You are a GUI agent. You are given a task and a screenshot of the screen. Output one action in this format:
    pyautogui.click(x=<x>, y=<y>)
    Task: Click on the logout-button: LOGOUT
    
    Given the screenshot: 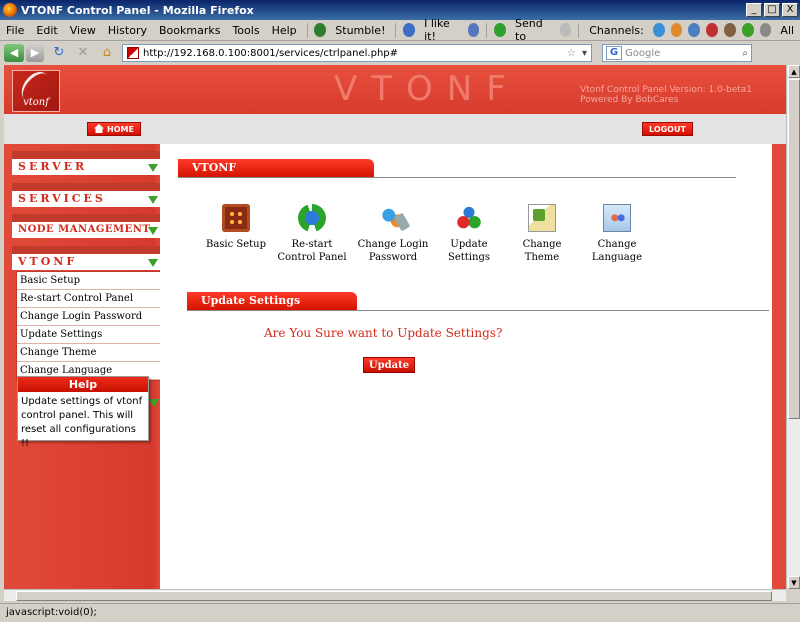 What is the action you would take?
    pyautogui.click(x=667, y=129)
    